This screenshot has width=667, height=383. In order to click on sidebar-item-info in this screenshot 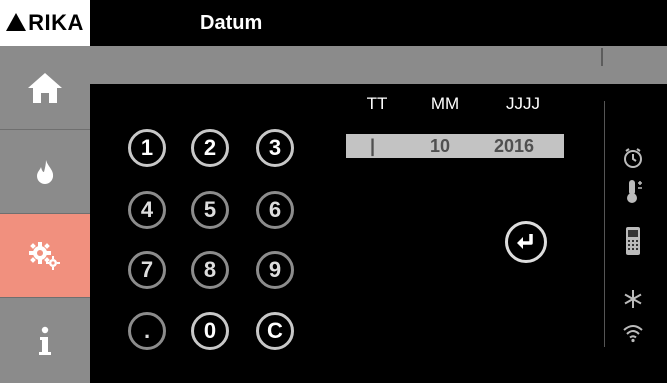, I will do `click(45, 340)`.